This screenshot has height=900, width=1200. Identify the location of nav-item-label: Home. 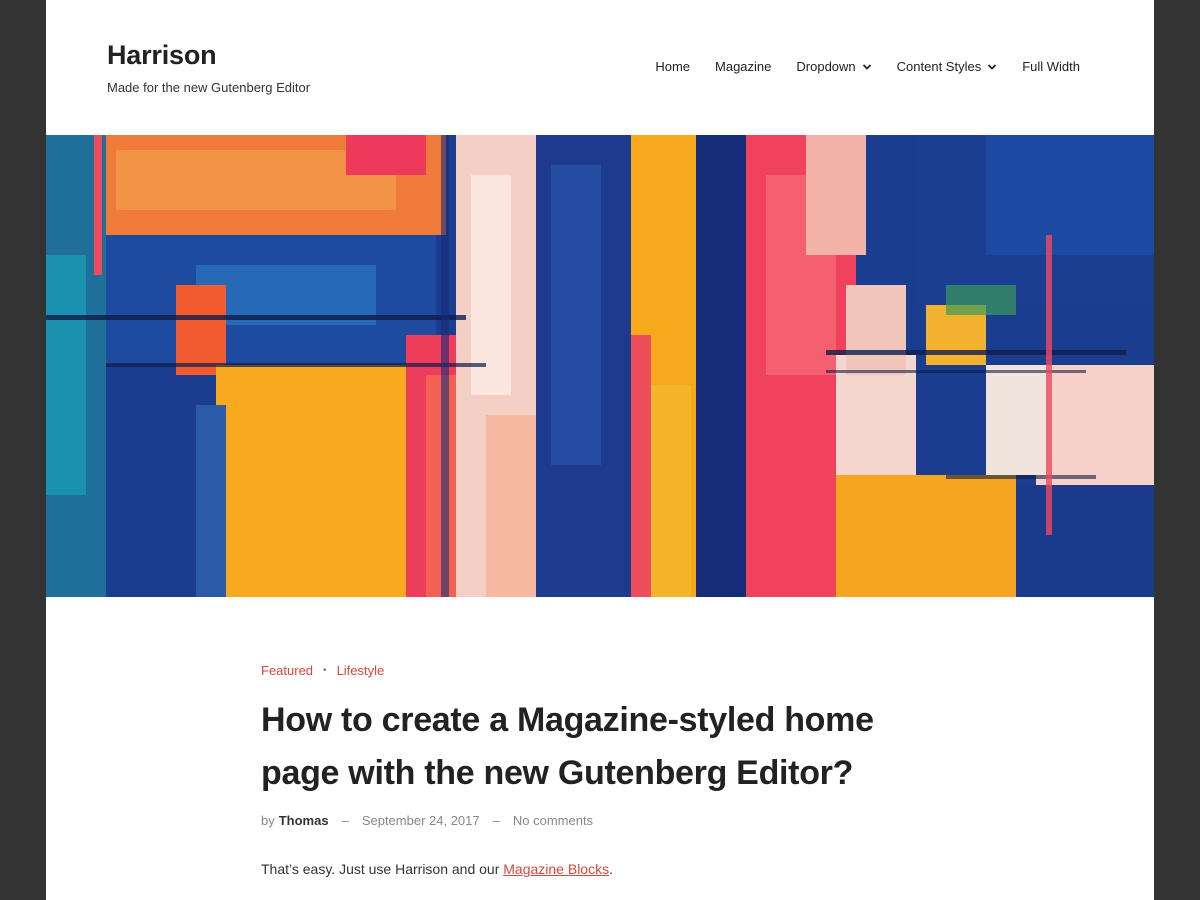
(673, 66).